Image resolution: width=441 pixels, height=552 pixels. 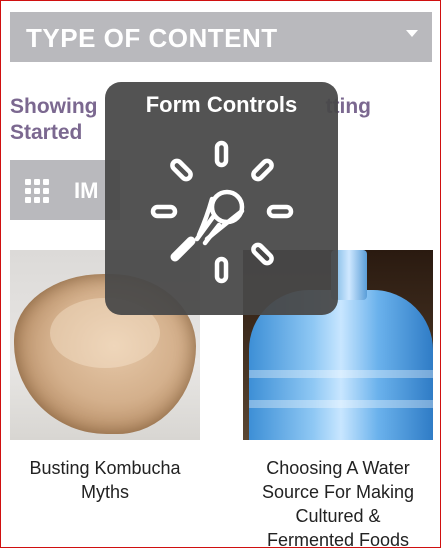 What do you see at coordinates (338, 492) in the screenshot?
I see `water-title-line2: Source For Making` at bounding box center [338, 492].